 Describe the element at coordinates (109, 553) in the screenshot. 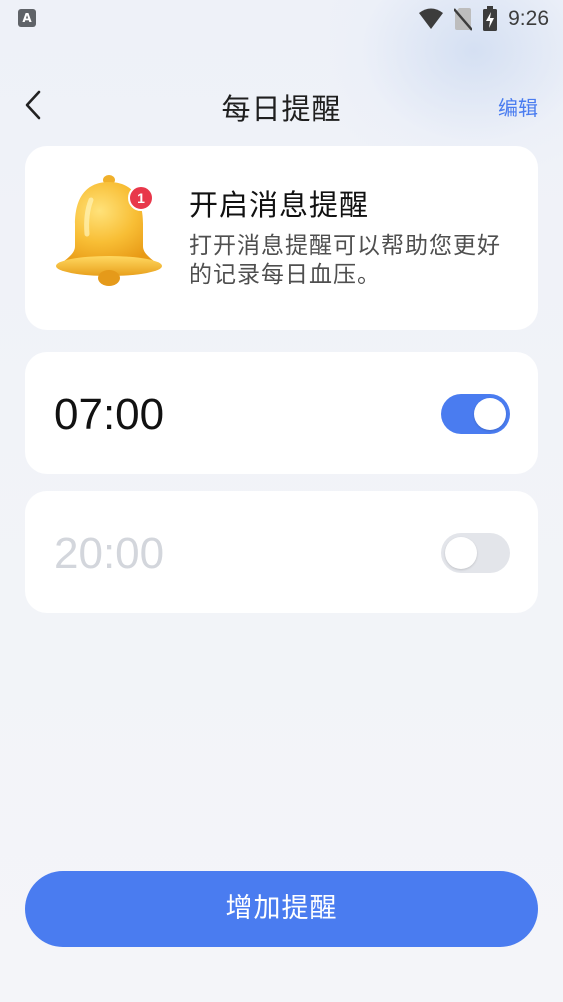

I see `reminder-time: 20:00` at that location.